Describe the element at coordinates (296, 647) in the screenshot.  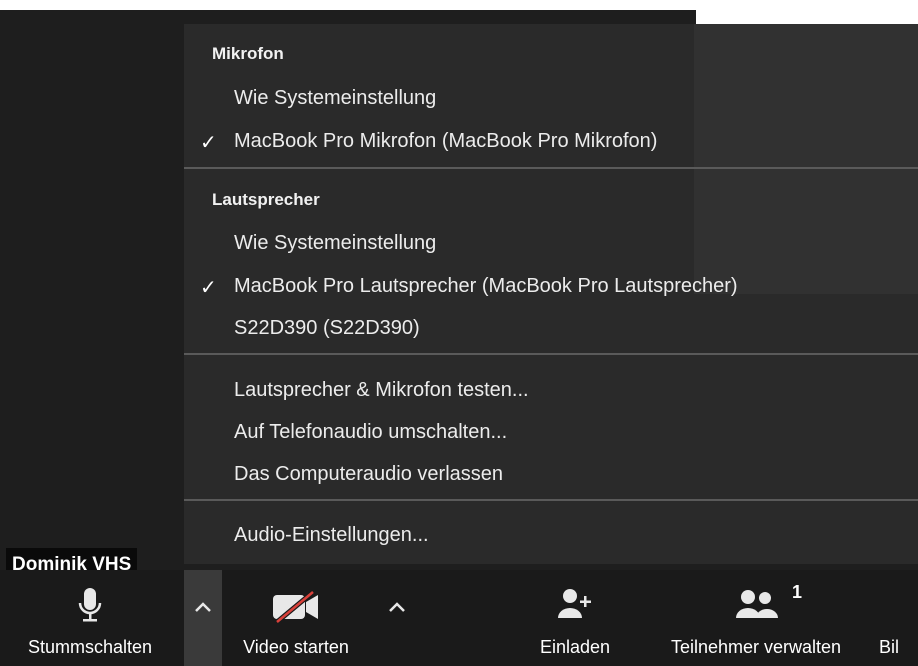
I see `start-video-label: Video starten` at that location.